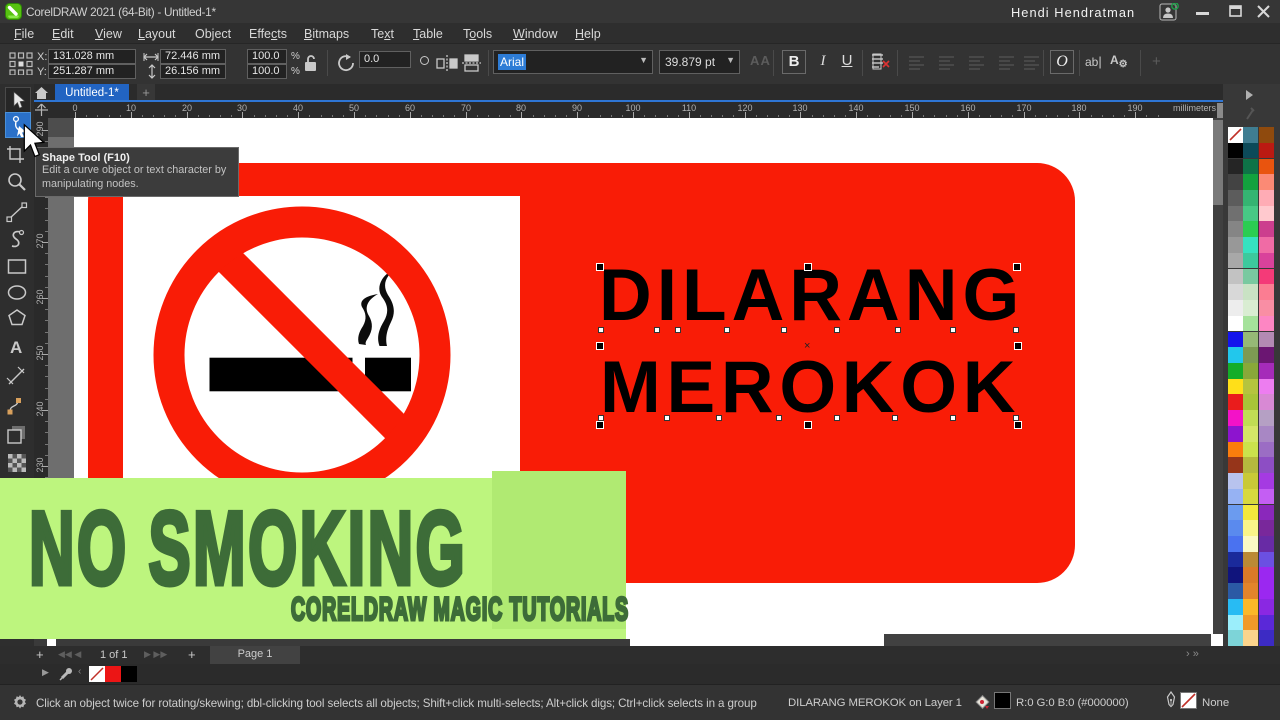 This screenshot has height=720, width=1280. Describe the element at coordinates (16, 347) in the screenshot. I see `svg-text: A` at that location.